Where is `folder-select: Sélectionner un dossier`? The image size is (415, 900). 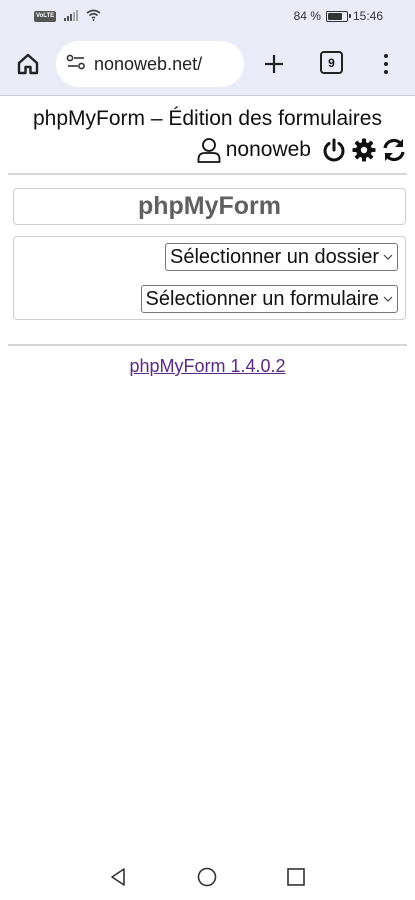 folder-select: Sélectionner un dossier is located at coordinates (281, 257).